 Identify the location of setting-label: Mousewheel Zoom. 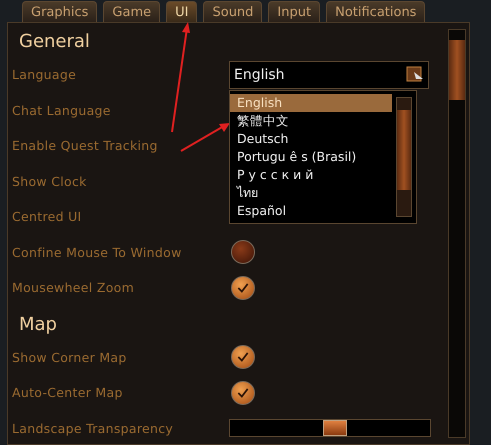
(74, 288).